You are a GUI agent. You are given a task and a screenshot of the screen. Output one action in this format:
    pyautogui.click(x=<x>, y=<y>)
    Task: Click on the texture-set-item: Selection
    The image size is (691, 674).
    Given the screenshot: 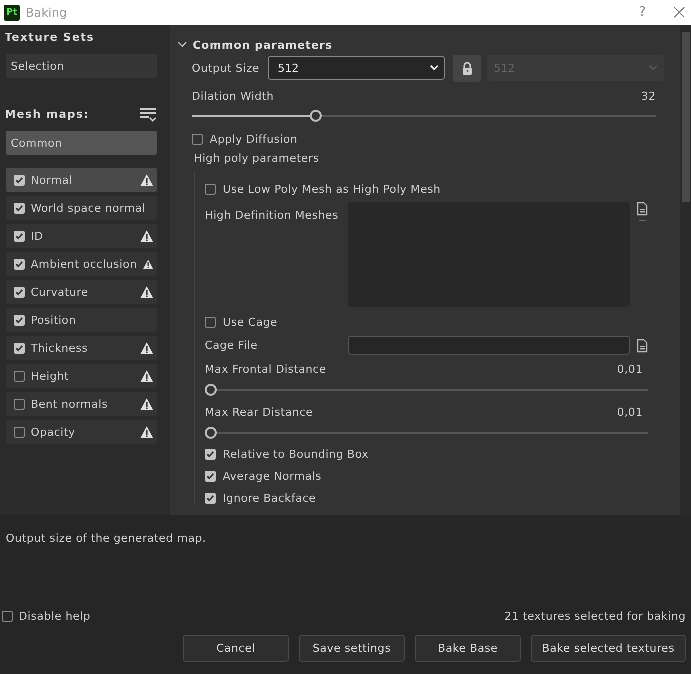 What is the action you would take?
    pyautogui.click(x=81, y=66)
    